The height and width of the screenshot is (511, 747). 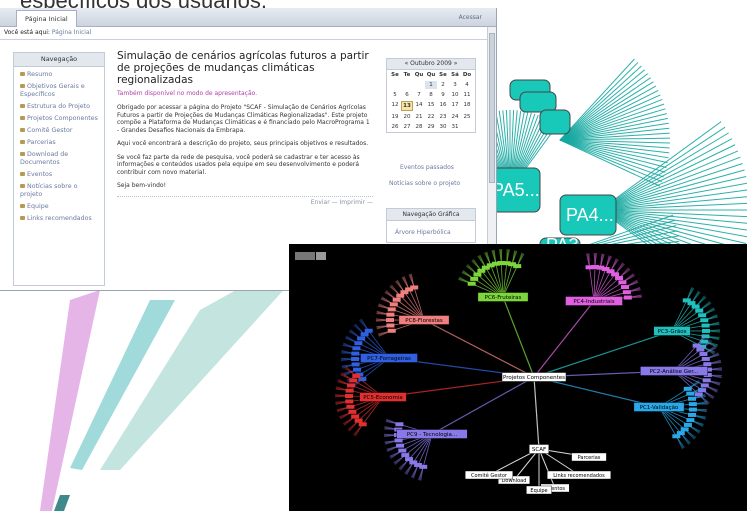 I want to click on calendar-day: 17, so click(x=455, y=106).